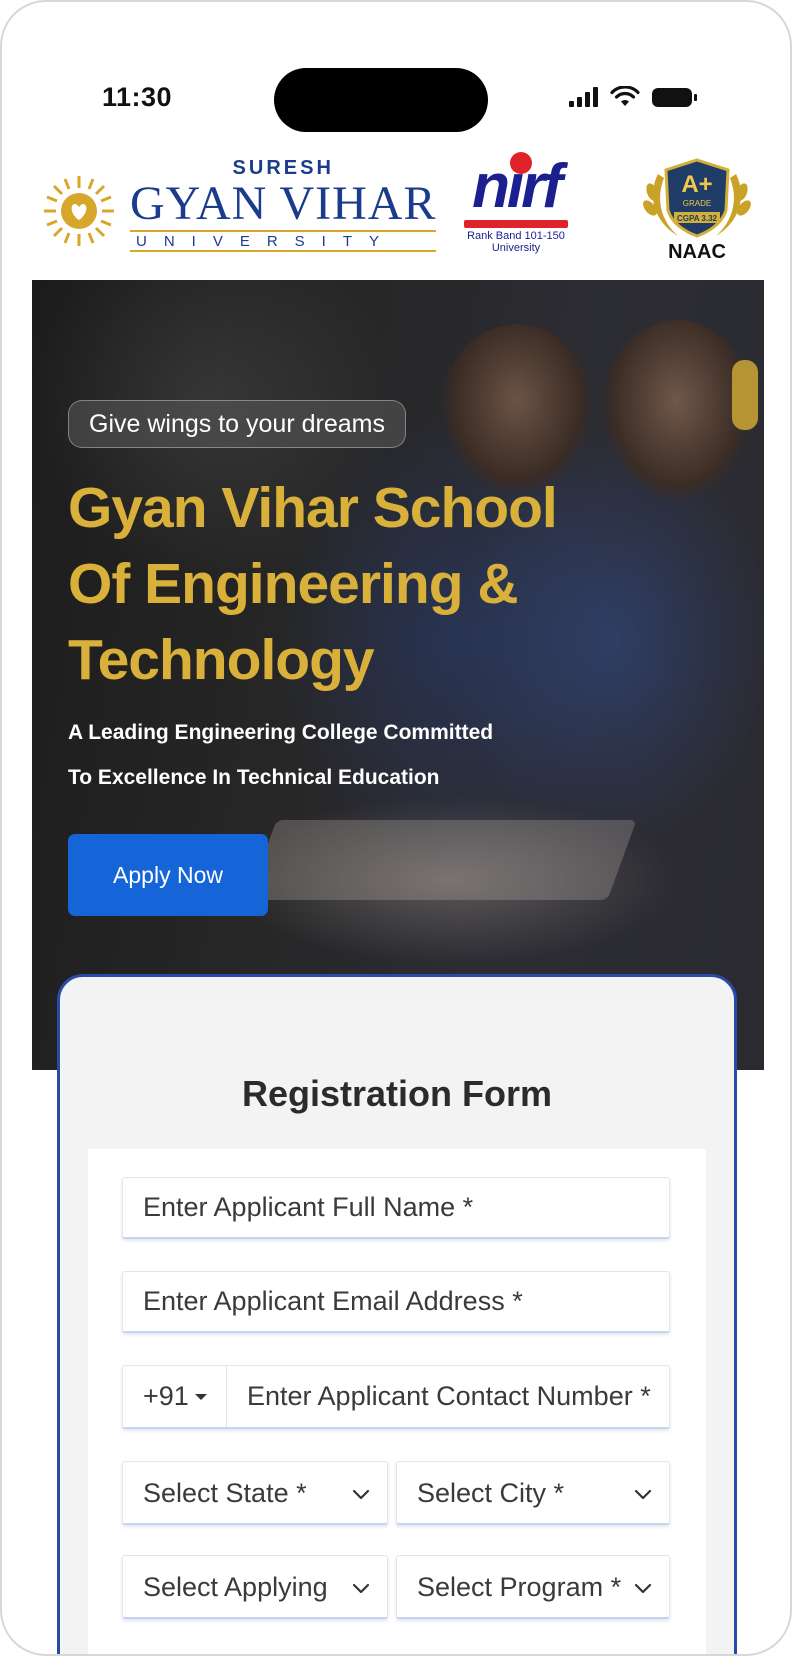  Describe the element at coordinates (333, 1301) in the screenshot. I see `email-placeholder: Enter Applicant Email Address *` at that location.